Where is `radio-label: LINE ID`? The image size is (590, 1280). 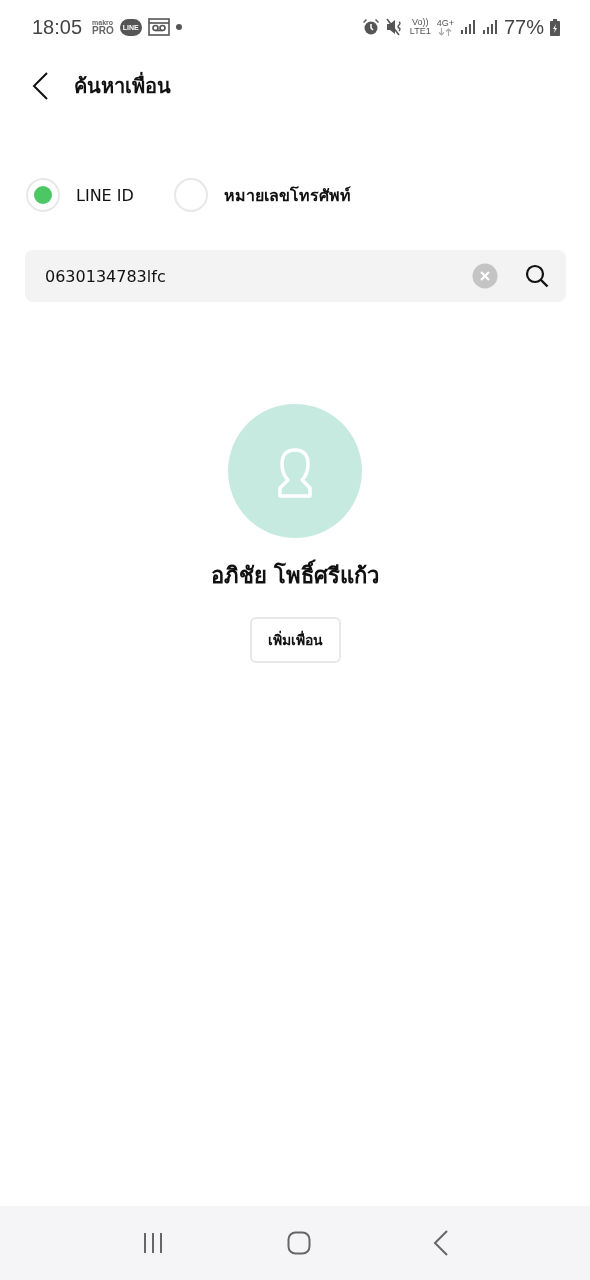
radio-label: LINE ID is located at coordinates (105, 195).